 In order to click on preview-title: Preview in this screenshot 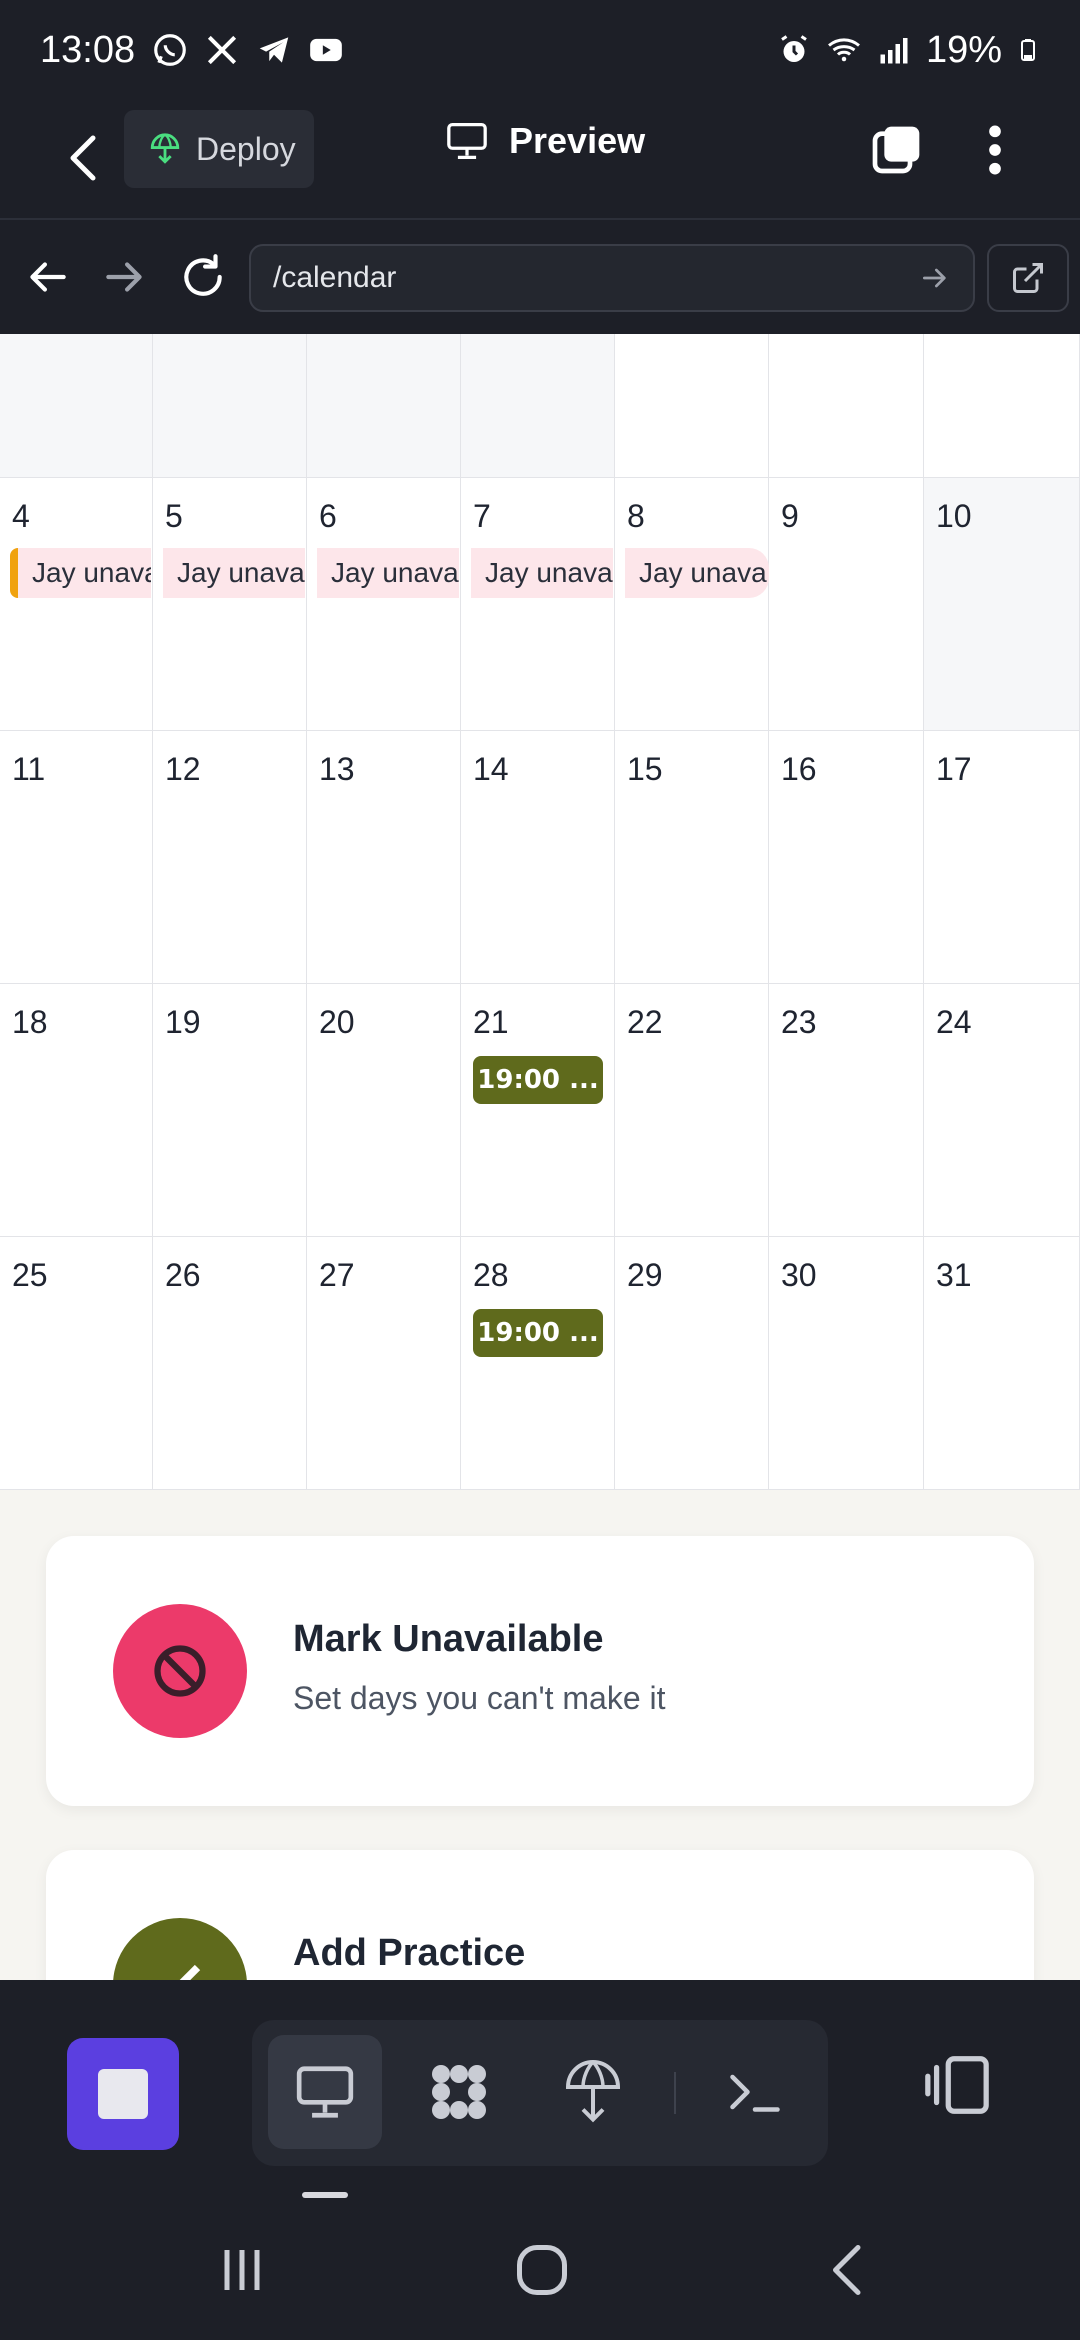, I will do `click(545, 141)`.